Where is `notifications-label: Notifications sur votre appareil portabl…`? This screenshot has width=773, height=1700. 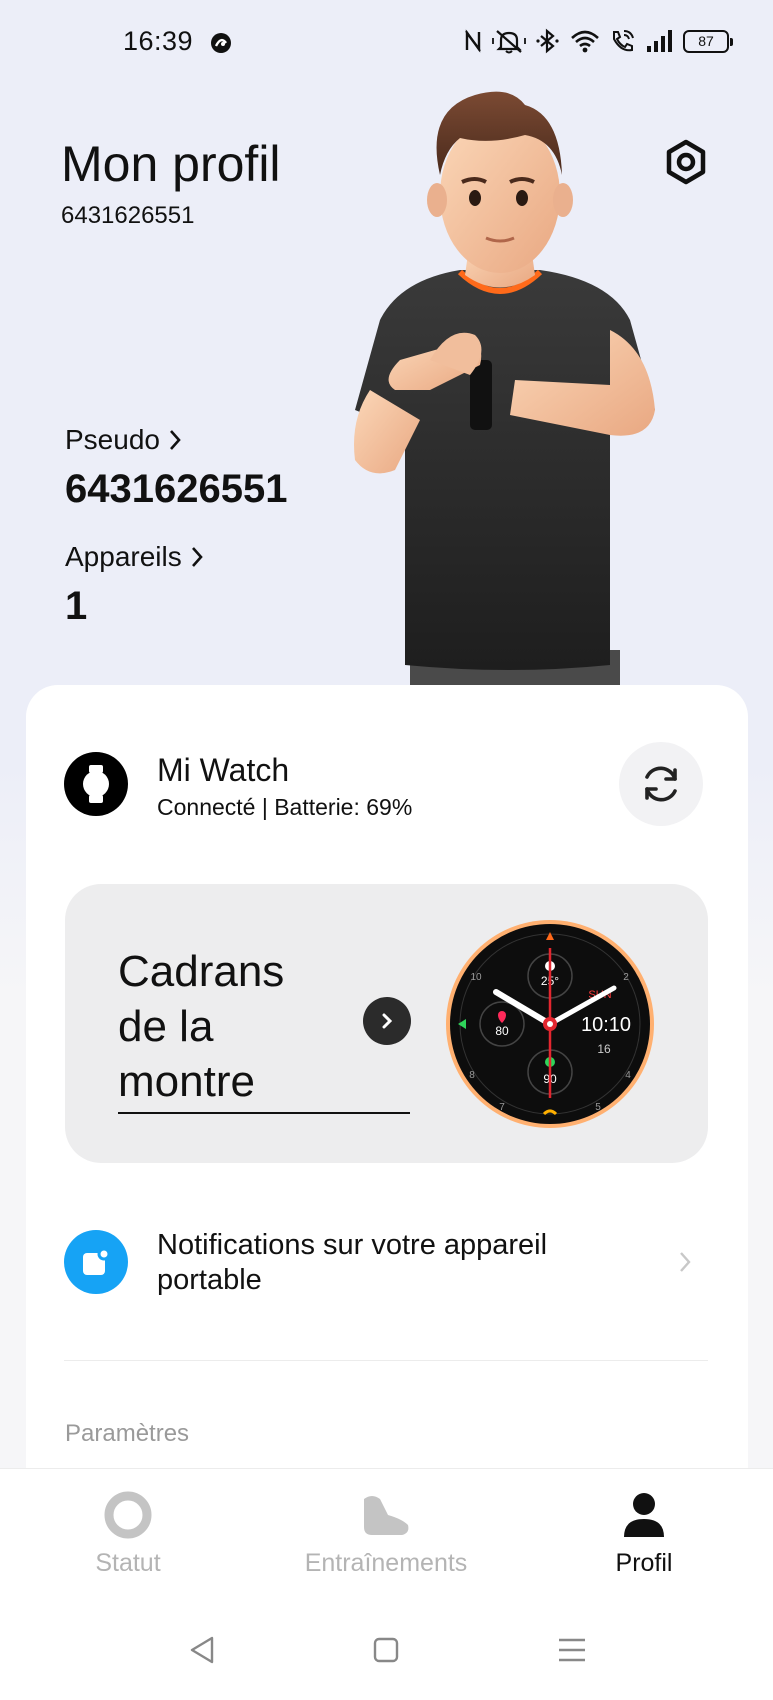
notifications-label: Notifications sur votre appareil portabl… is located at coordinates (352, 1262).